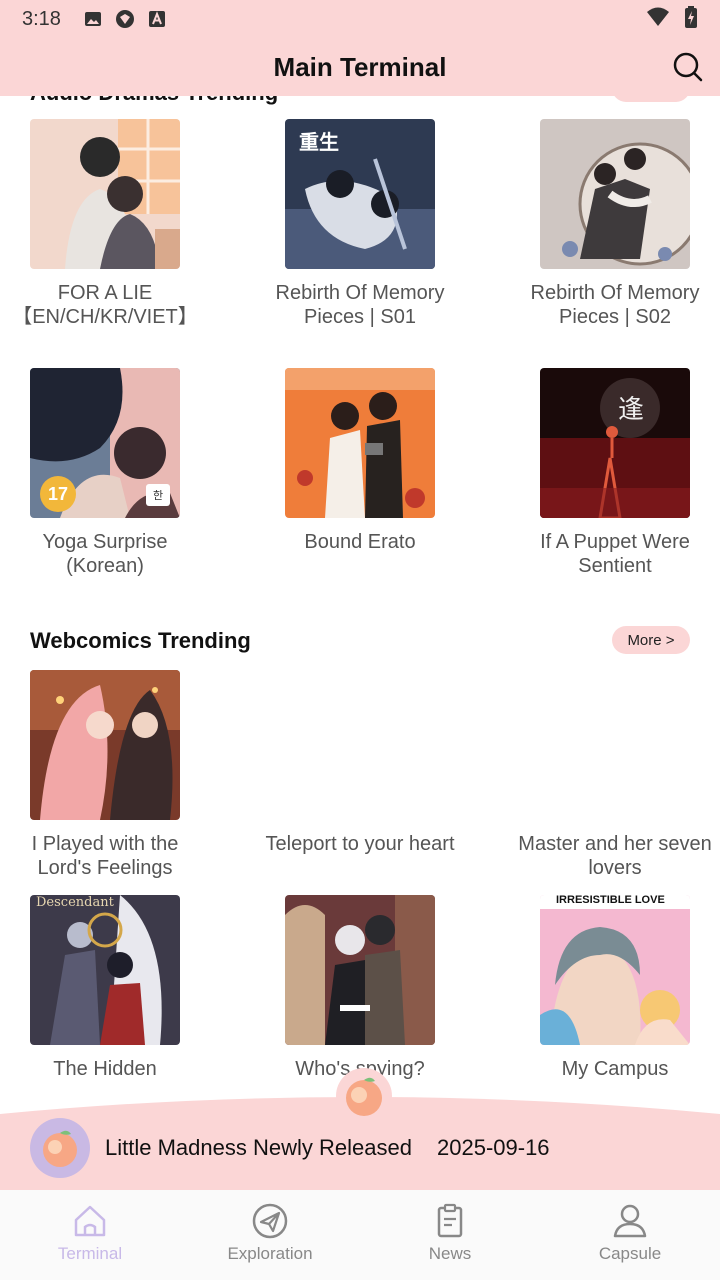 This screenshot has height=1280, width=720. I want to click on tab-label: Exploration, so click(270, 1253).